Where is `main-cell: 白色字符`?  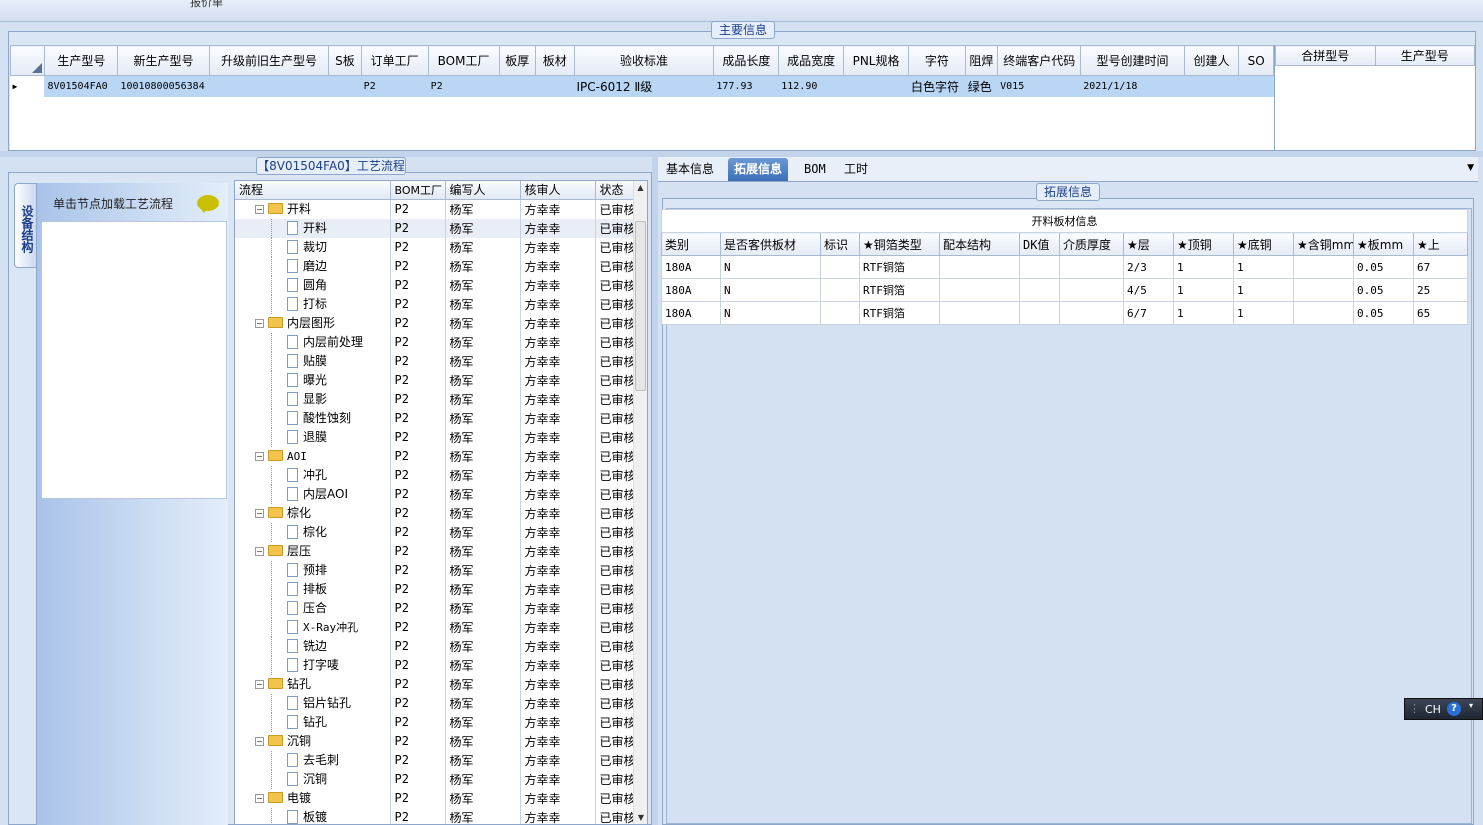
main-cell: 白色字符 is located at coordinates (937, 86).